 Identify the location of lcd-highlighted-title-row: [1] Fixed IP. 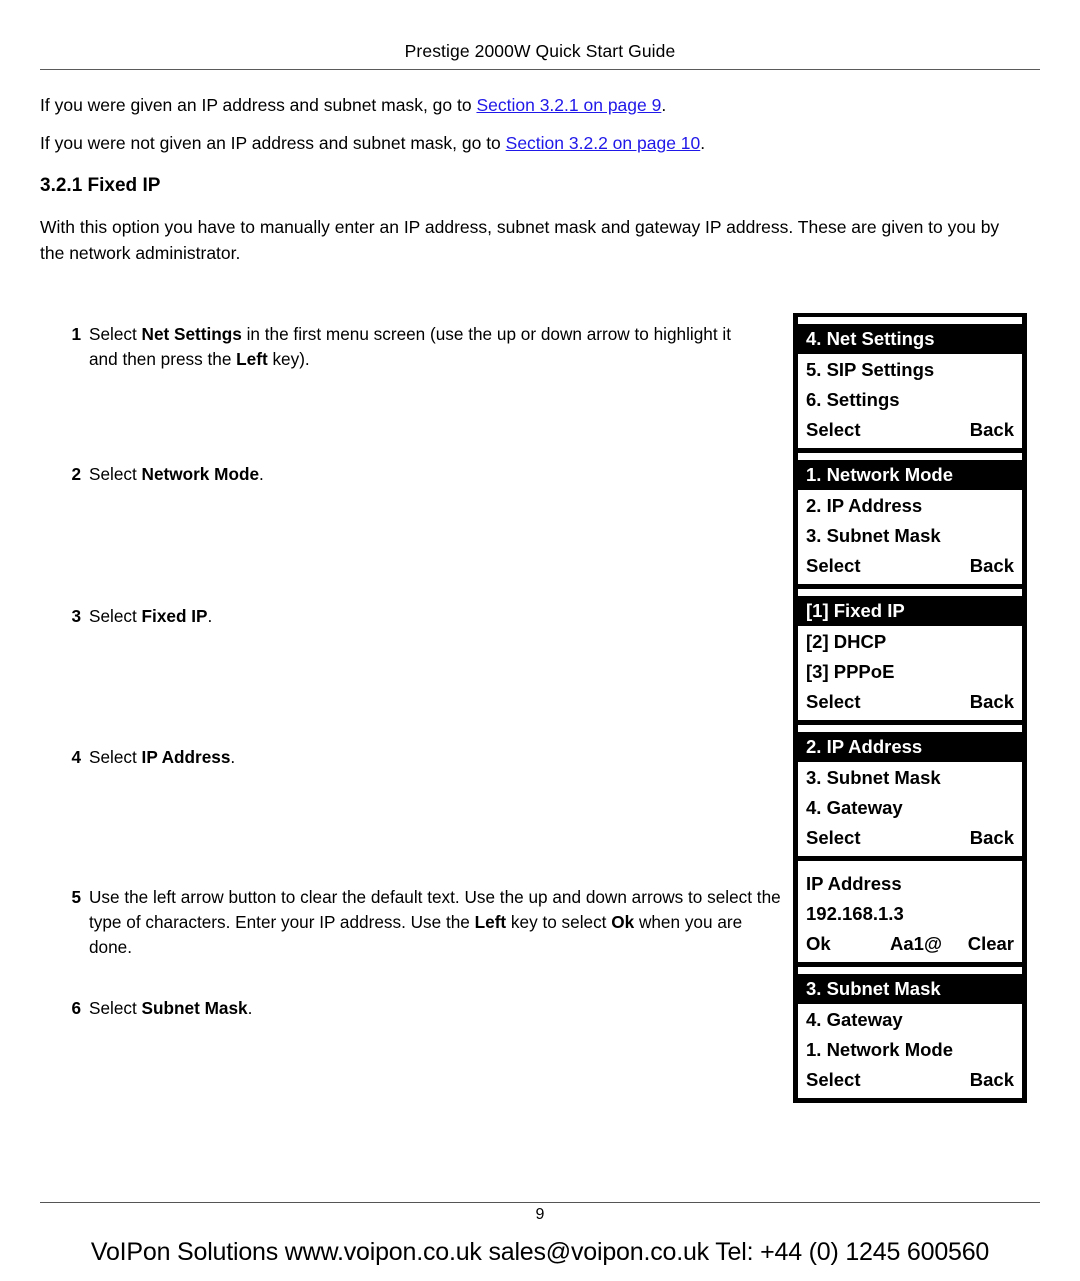
(910, 611).